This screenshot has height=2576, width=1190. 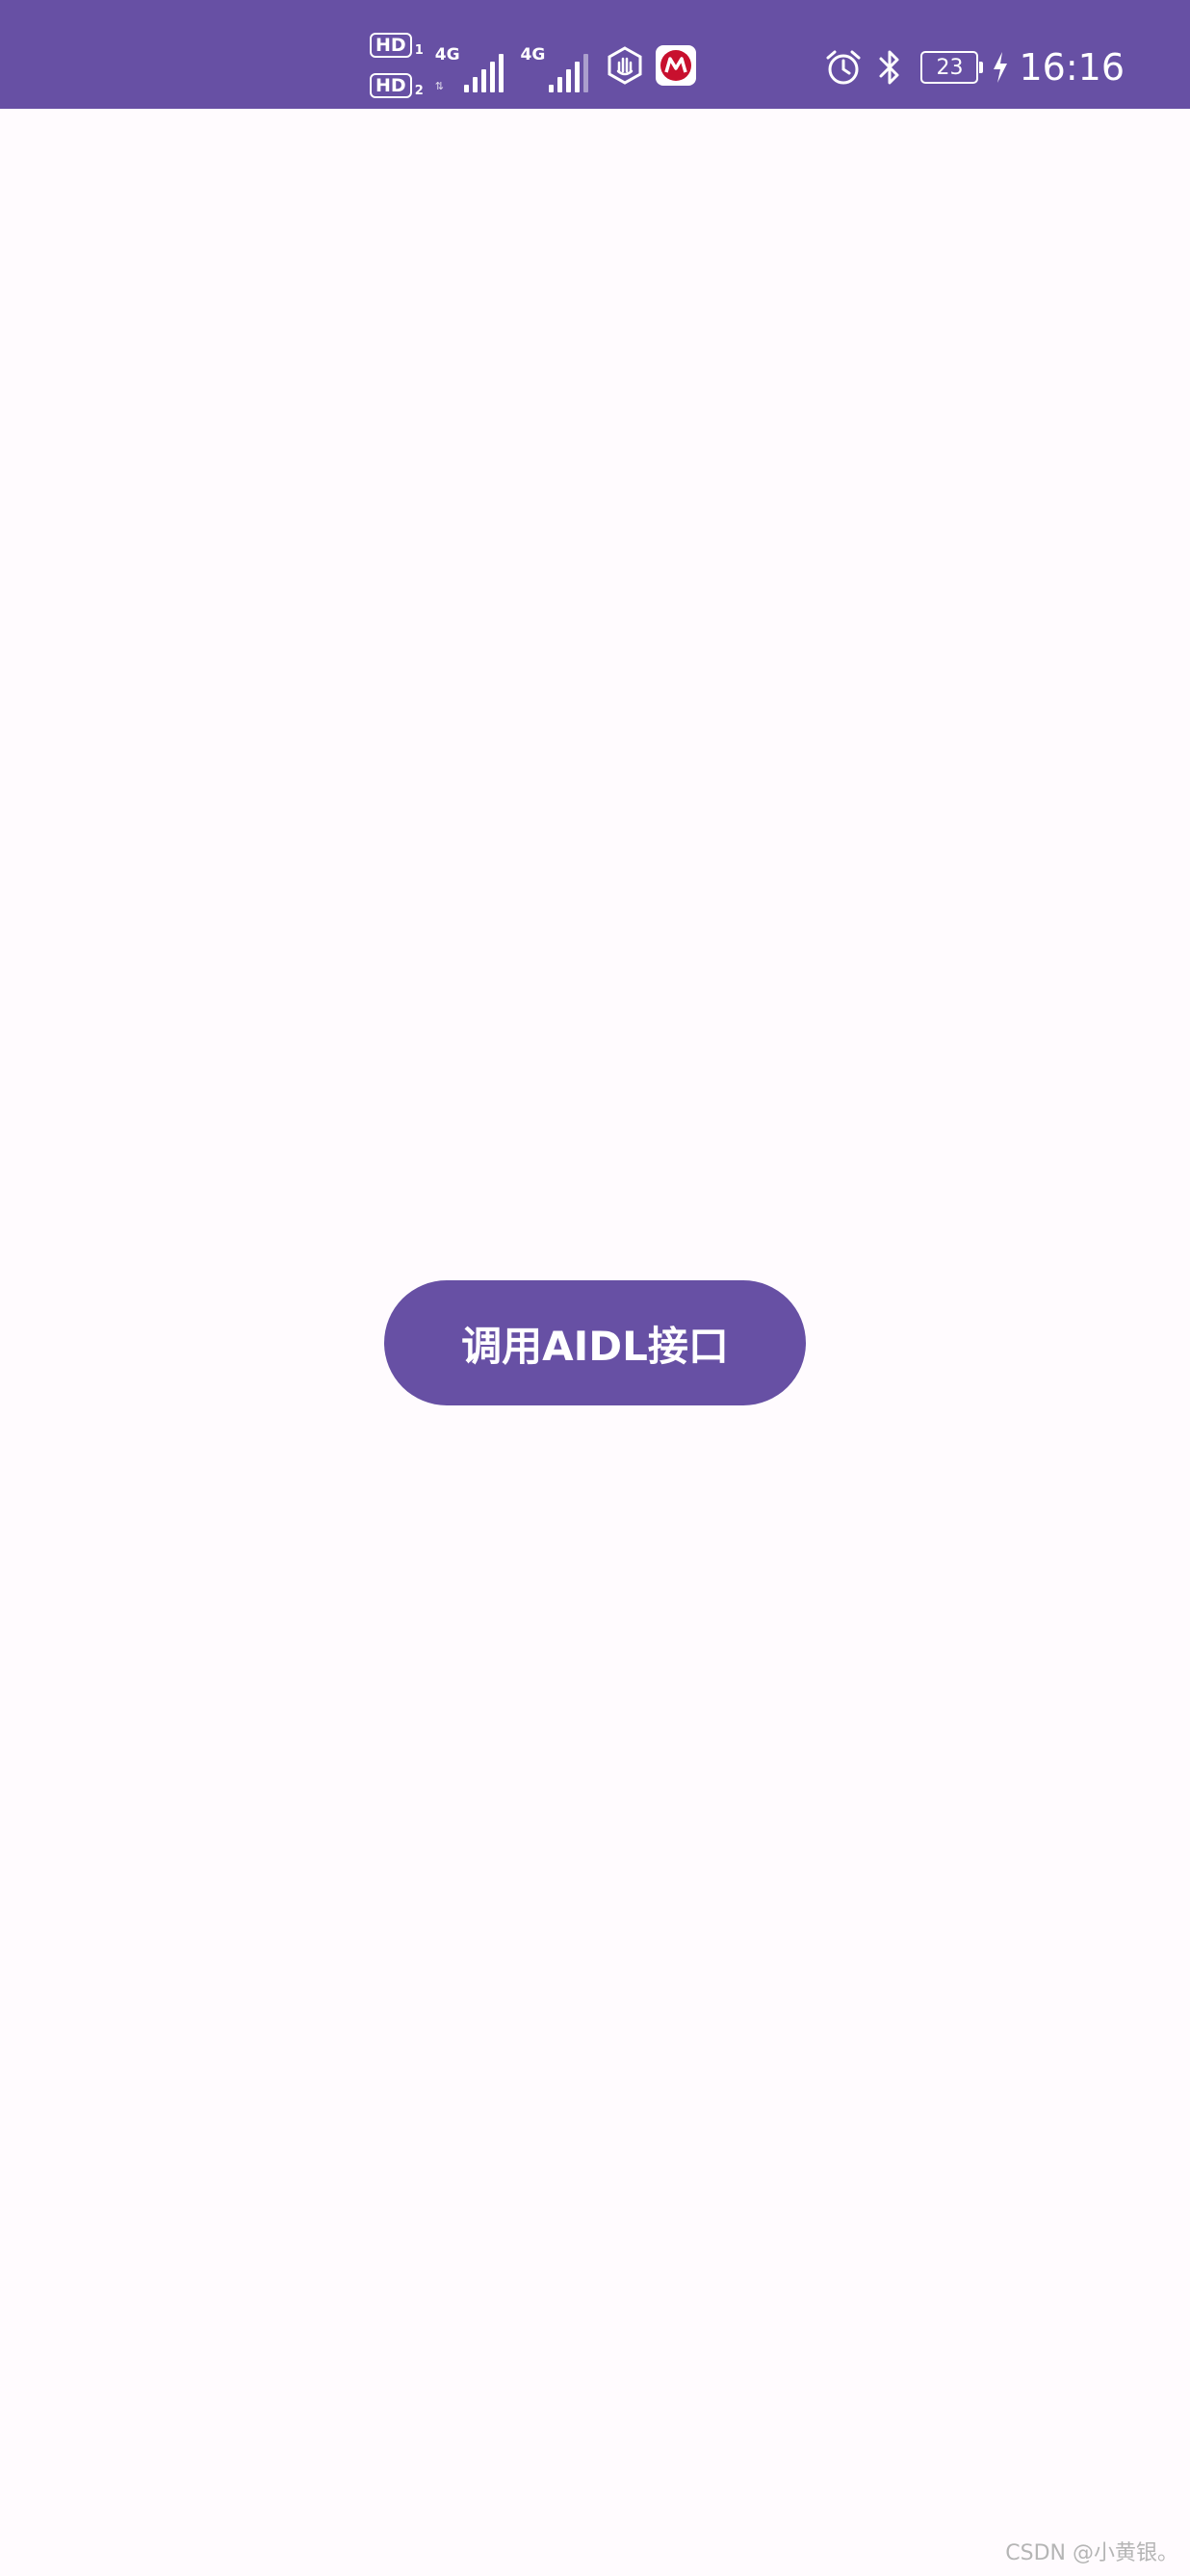 What do you see at coordinates (447, 55) in the screenshot?
I see `sim1-network-type: 4G` at bounding box center [447, 55].